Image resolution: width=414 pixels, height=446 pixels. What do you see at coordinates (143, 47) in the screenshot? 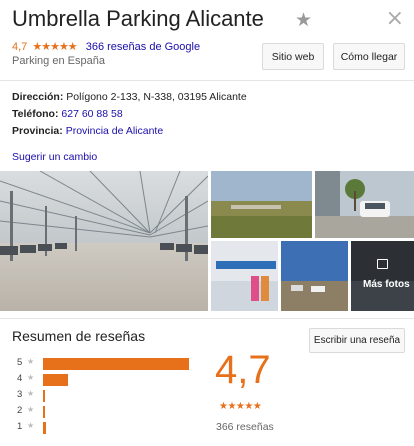
I see `reviews-link: 366 reseñas de Google` at bounding box center [143, 47].